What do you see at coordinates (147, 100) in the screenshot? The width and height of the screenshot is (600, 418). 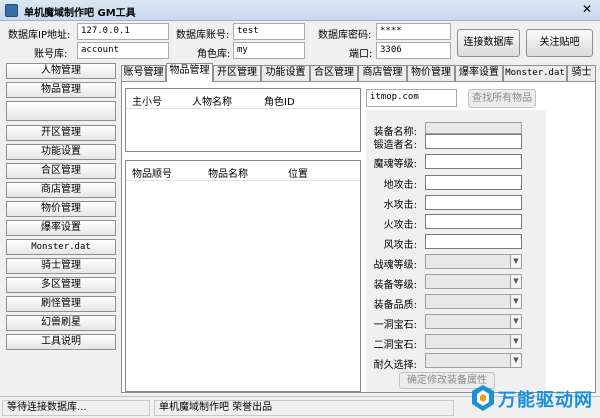 I see `column-header: 主小号` at bounding box center [147, 100].